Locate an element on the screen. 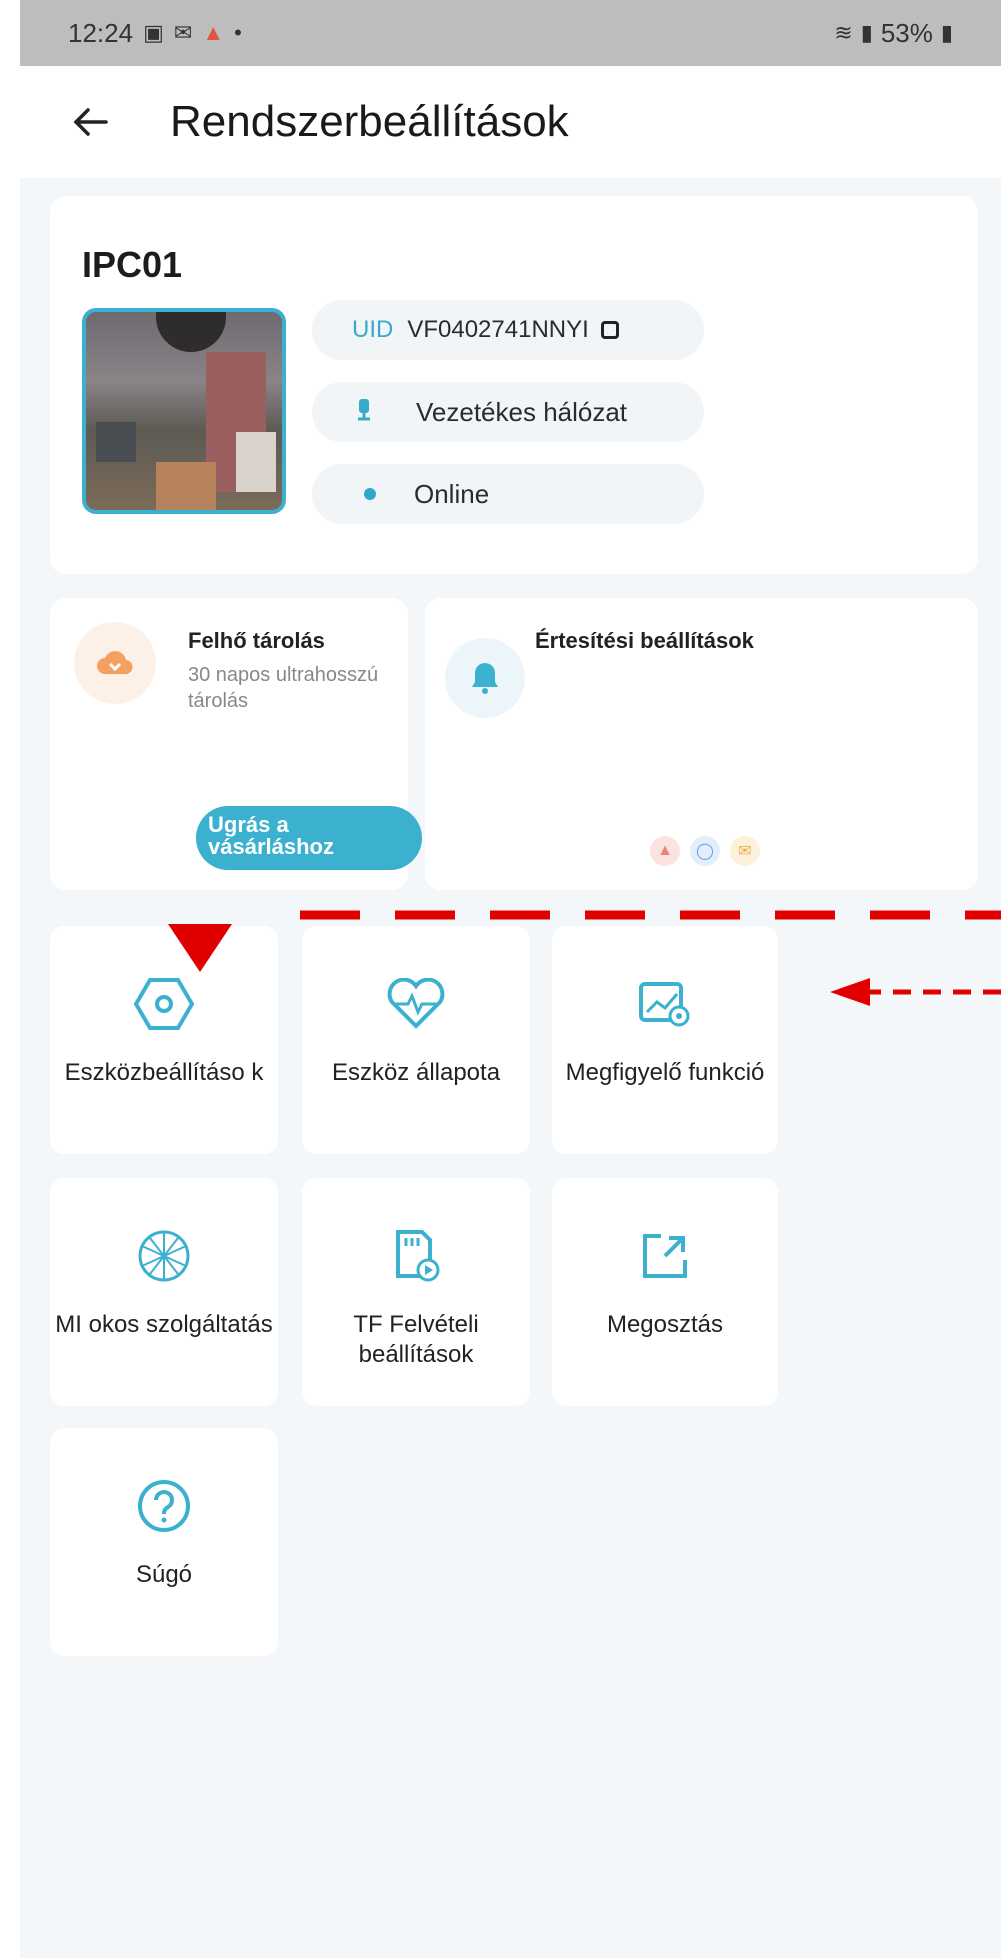 The height and width of the screenshot is (1958, 1001). network-pill: Vezetékes hálózat is located at coordinates (508, 412).